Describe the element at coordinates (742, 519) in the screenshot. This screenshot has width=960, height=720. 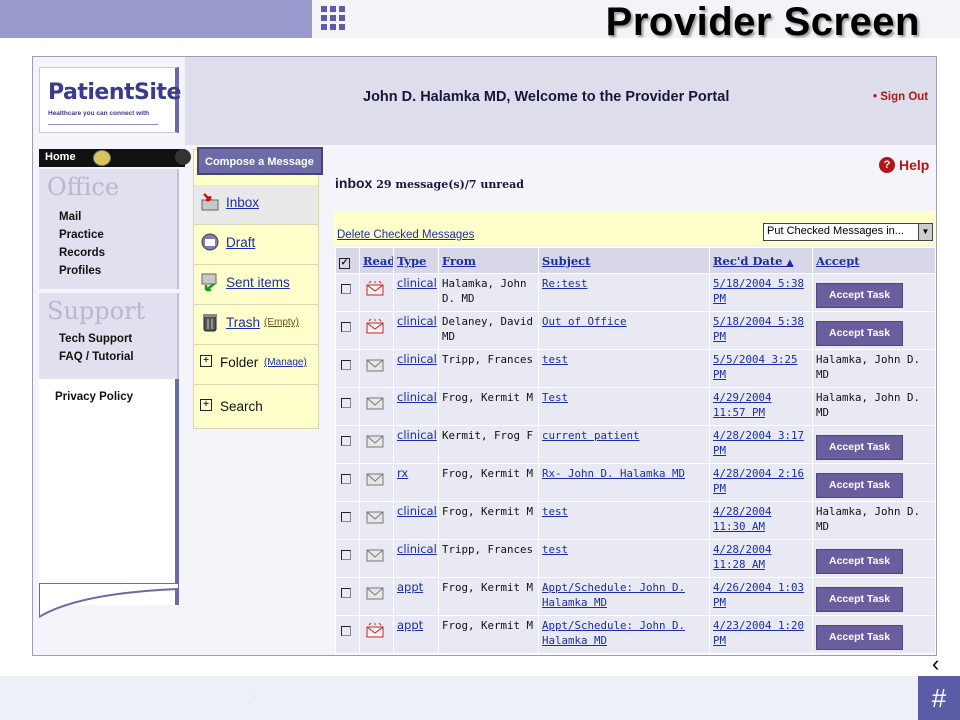
I see `date-link: 4/28/2004 11:30 AM` at that location.